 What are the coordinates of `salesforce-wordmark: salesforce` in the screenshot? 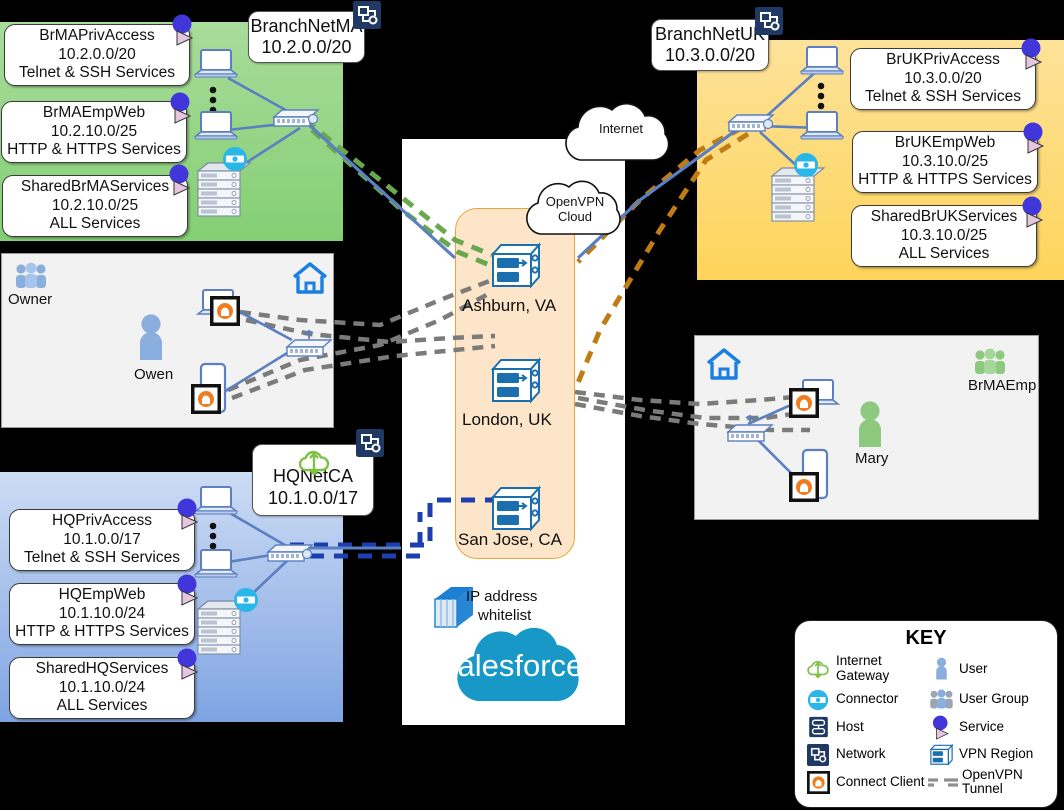 It's located at (513, 665).